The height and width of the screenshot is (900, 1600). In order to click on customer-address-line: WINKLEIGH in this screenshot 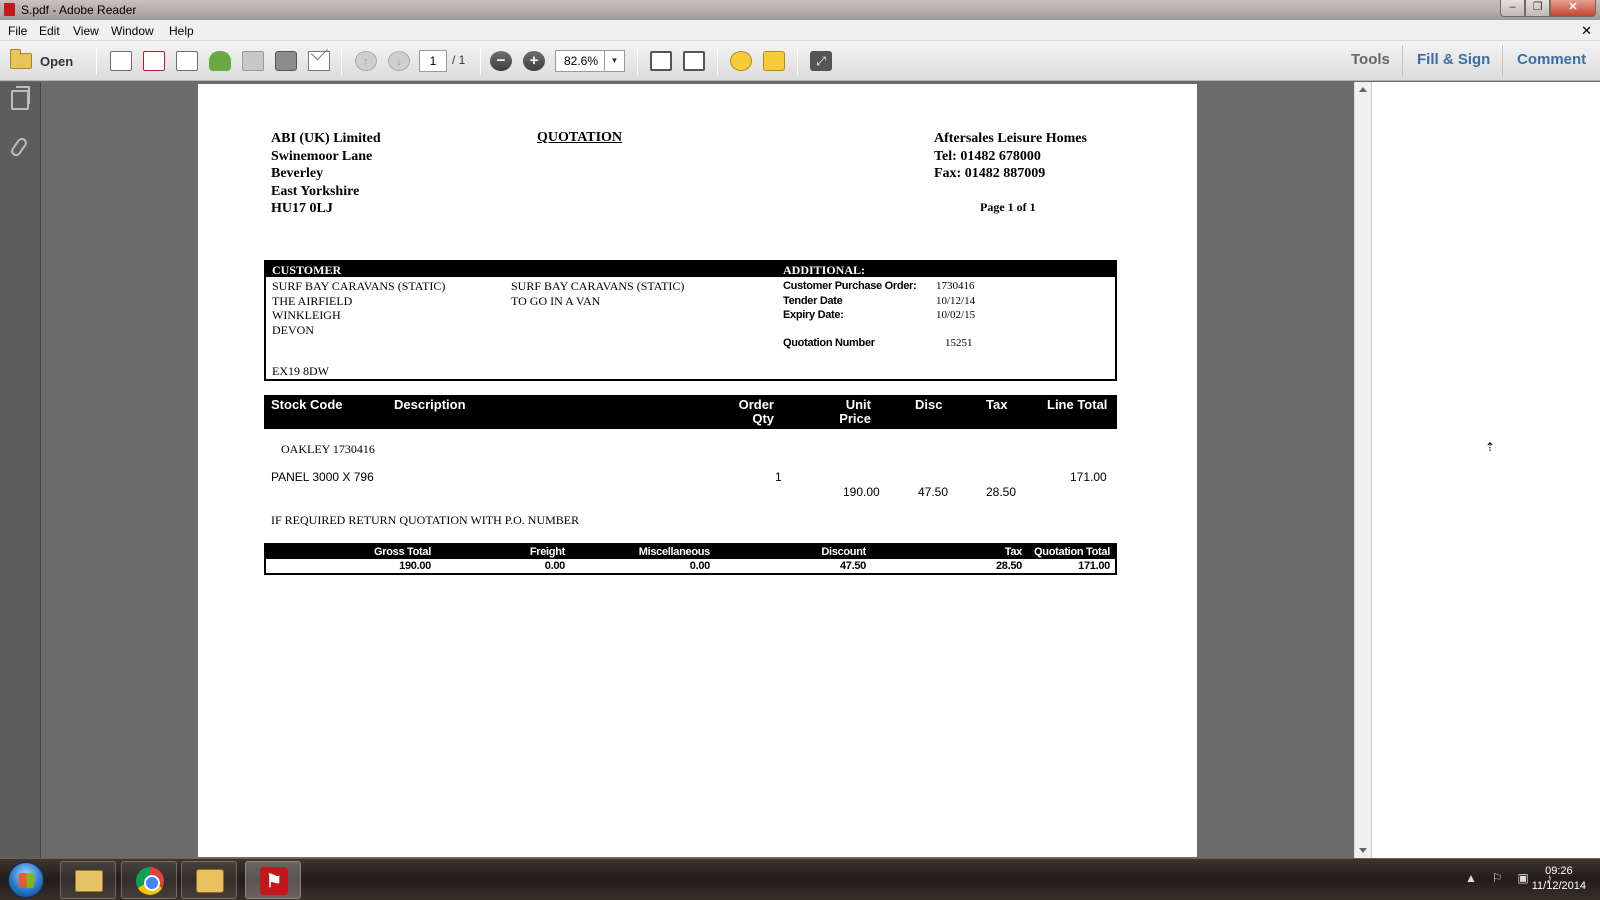, I will do `click(306, 315)`.